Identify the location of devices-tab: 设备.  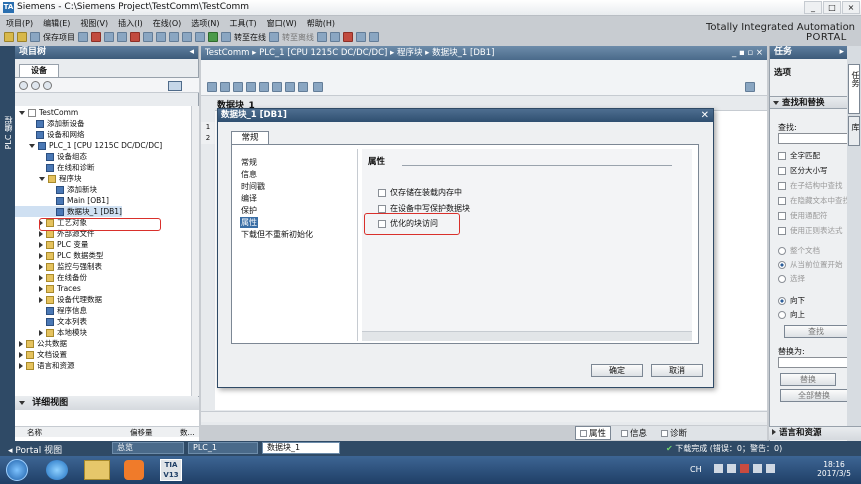
(39, 70).